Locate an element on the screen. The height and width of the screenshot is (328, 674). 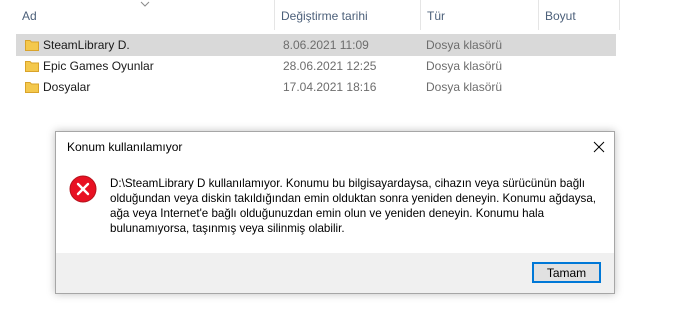
dialog-title: Konum kullanılamıyor is located at coordinates (125, 147).